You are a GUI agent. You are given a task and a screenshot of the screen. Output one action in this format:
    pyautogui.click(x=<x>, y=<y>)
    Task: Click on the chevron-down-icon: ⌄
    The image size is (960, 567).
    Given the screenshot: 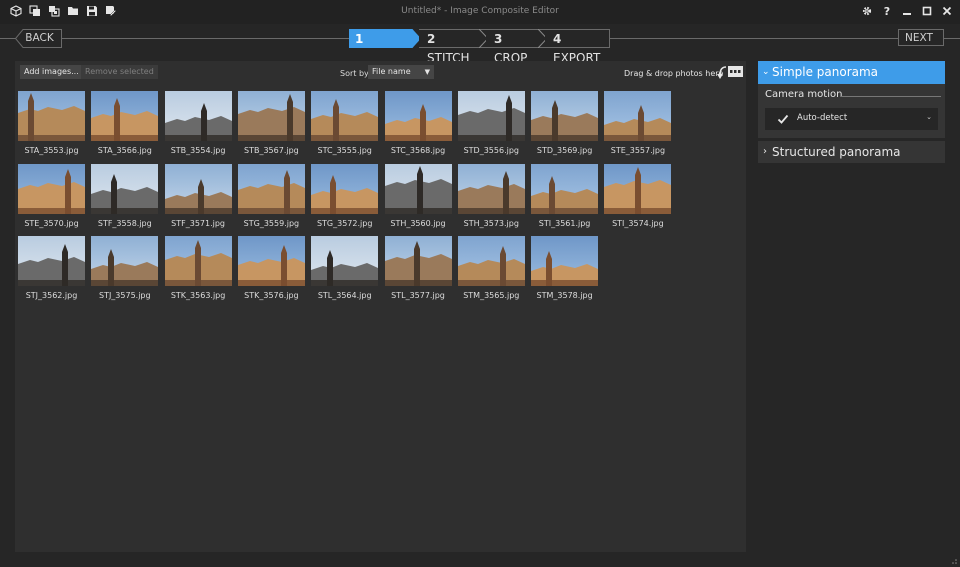 What is the action you would take?
    pyautogui.click(x=766, y=72)
    